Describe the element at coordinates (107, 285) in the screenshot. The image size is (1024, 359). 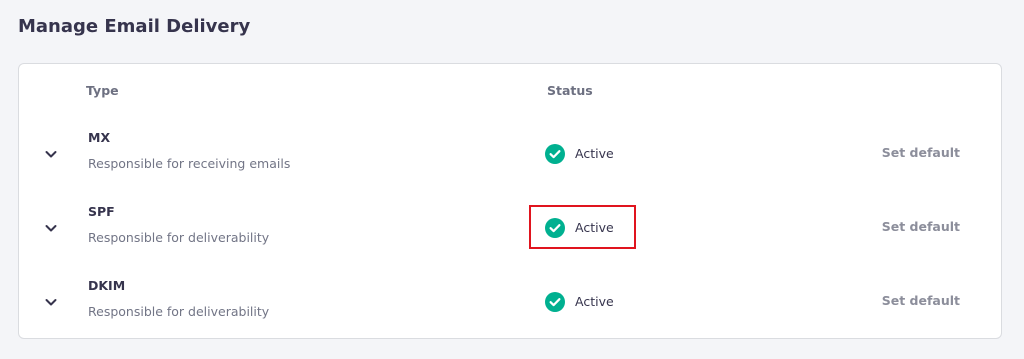
I see `record-type-name: DKIM` at that location.